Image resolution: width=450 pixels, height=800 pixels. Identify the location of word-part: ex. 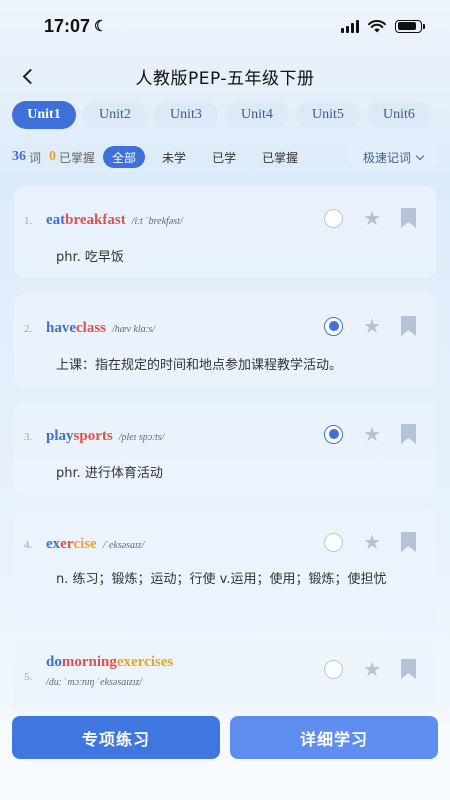
(53, 544).